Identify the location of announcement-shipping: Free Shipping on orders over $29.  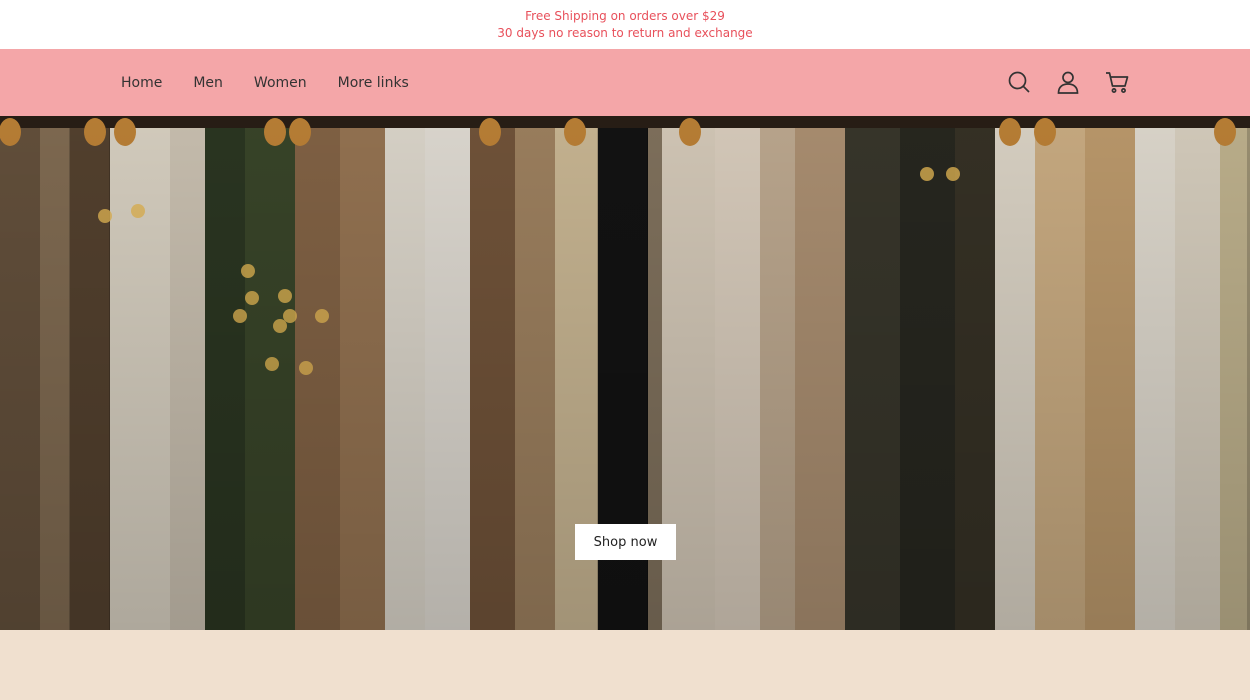
(625, 16).